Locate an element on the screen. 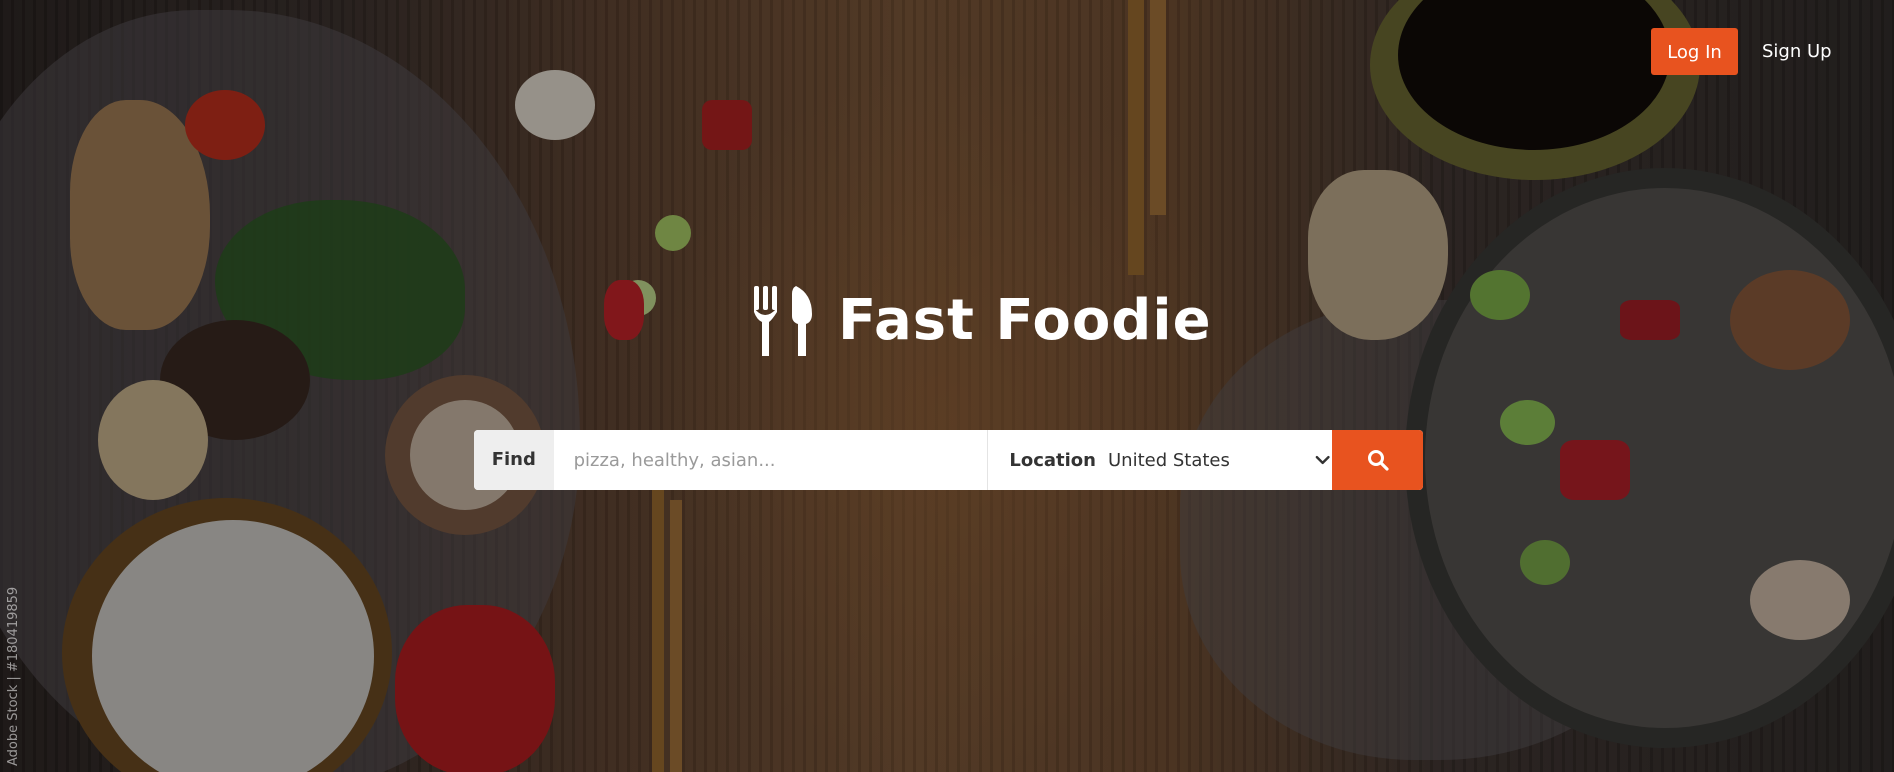 The width and height of the screenshot is (1894, 772). search-button is located at coordinates (1377, 460).